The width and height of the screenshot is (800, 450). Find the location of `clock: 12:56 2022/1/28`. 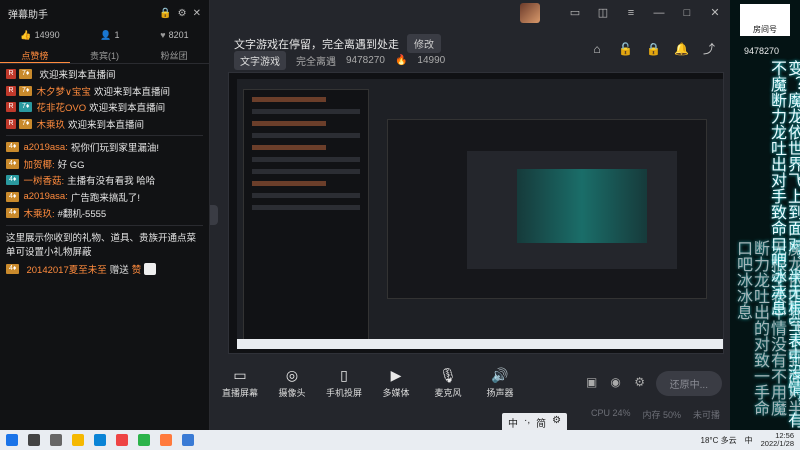

clock: 12:56 2022/1/28 is located at coordinates (777, 440).